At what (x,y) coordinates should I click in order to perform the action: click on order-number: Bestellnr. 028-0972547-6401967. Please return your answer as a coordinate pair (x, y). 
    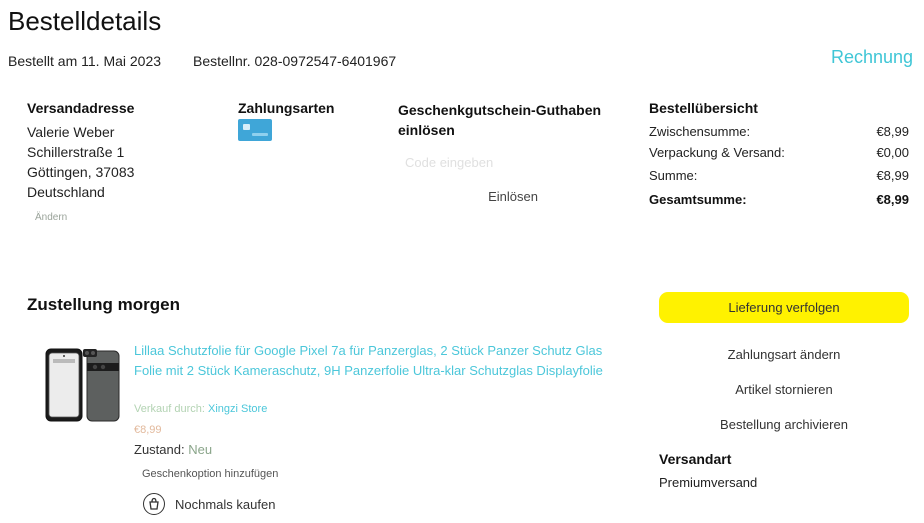
    Looking at the image, I should click on (295, 61).